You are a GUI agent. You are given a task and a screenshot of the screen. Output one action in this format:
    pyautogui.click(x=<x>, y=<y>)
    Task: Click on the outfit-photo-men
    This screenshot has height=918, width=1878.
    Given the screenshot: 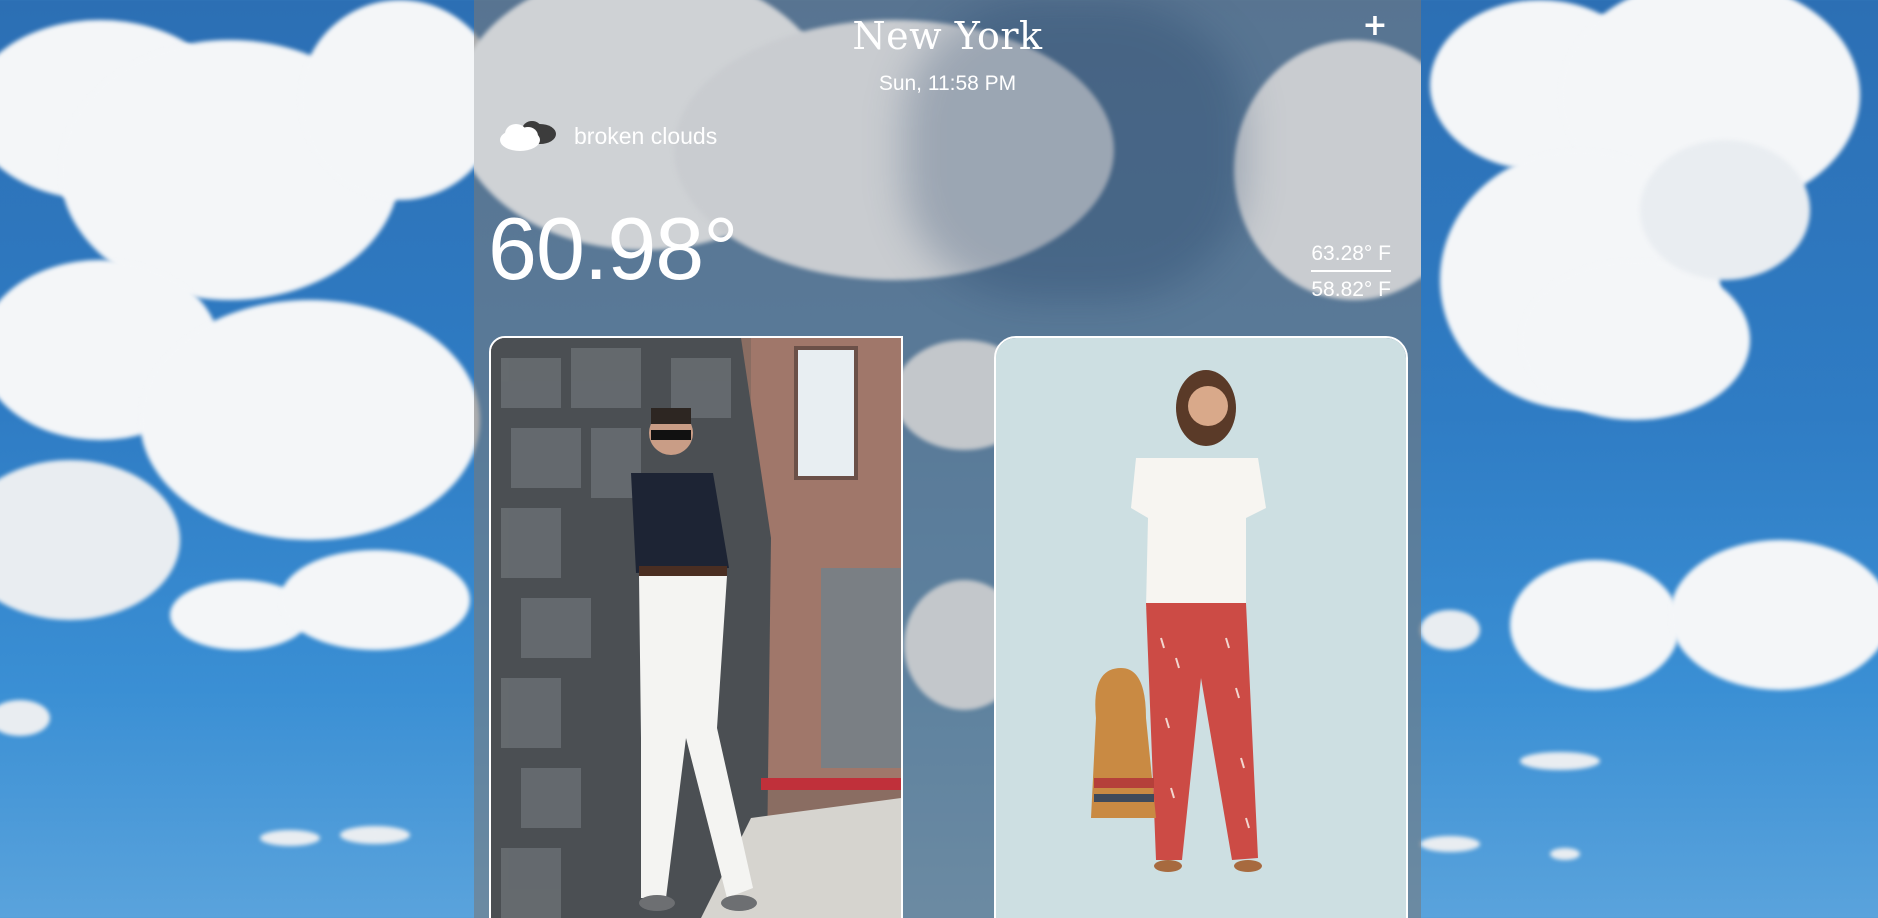 What is the action you would take?
    pyautogui.click(x=696, y=628)
    